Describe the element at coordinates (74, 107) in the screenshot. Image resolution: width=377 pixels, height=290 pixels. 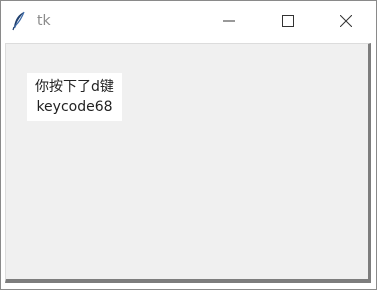
I see `keycode-text: keycode68` at that location.